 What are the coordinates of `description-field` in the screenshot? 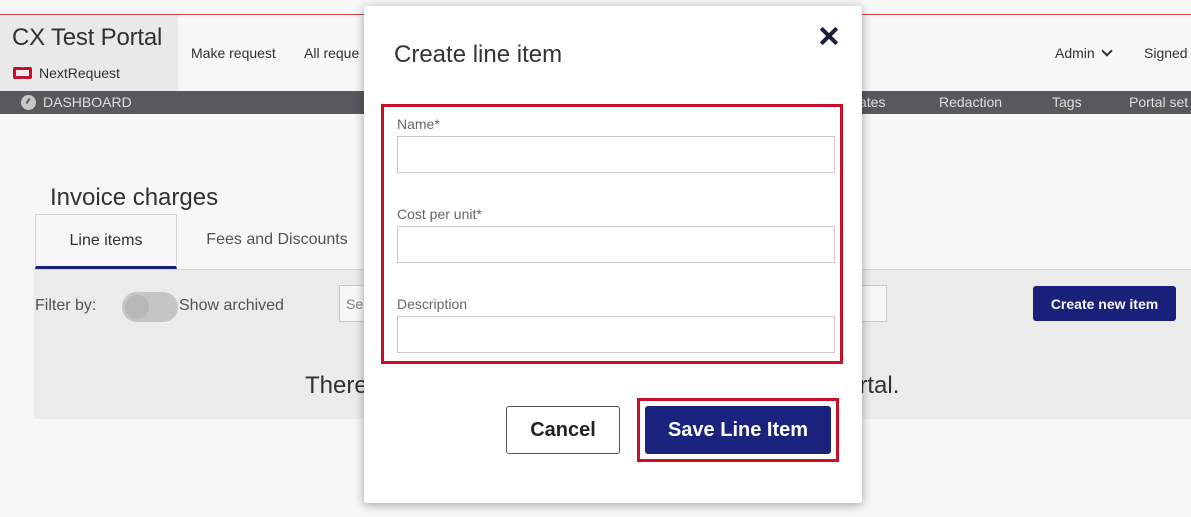 It's located at (616, 334).